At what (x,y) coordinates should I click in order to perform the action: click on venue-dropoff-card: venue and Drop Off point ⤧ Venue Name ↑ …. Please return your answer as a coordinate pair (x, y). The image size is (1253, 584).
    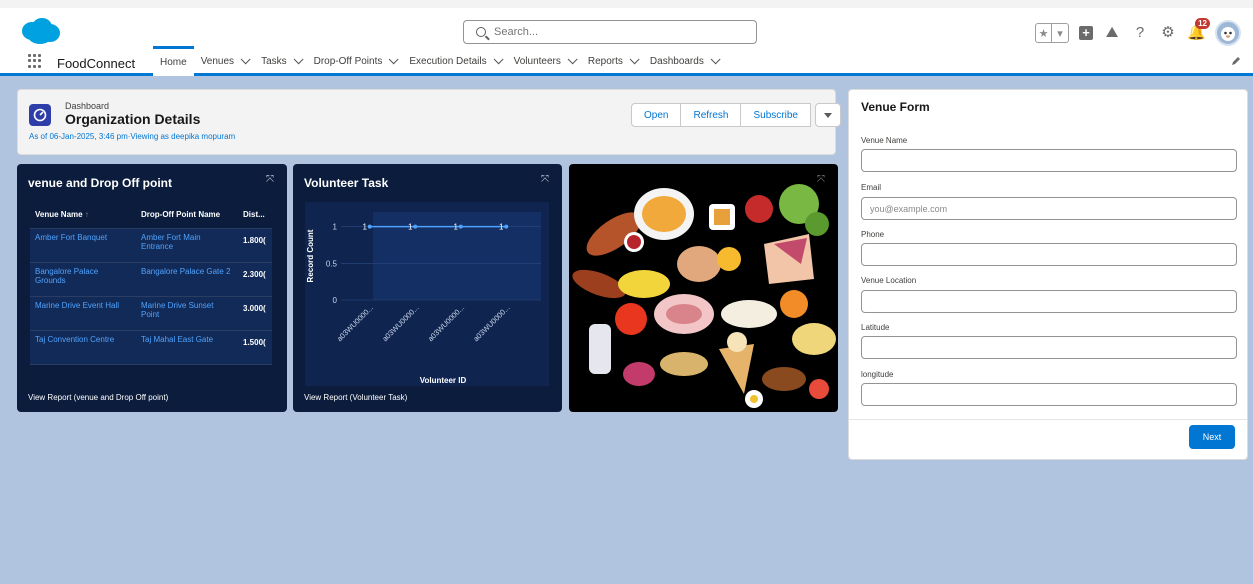
    Looking at the image, I should click on (152, 288).